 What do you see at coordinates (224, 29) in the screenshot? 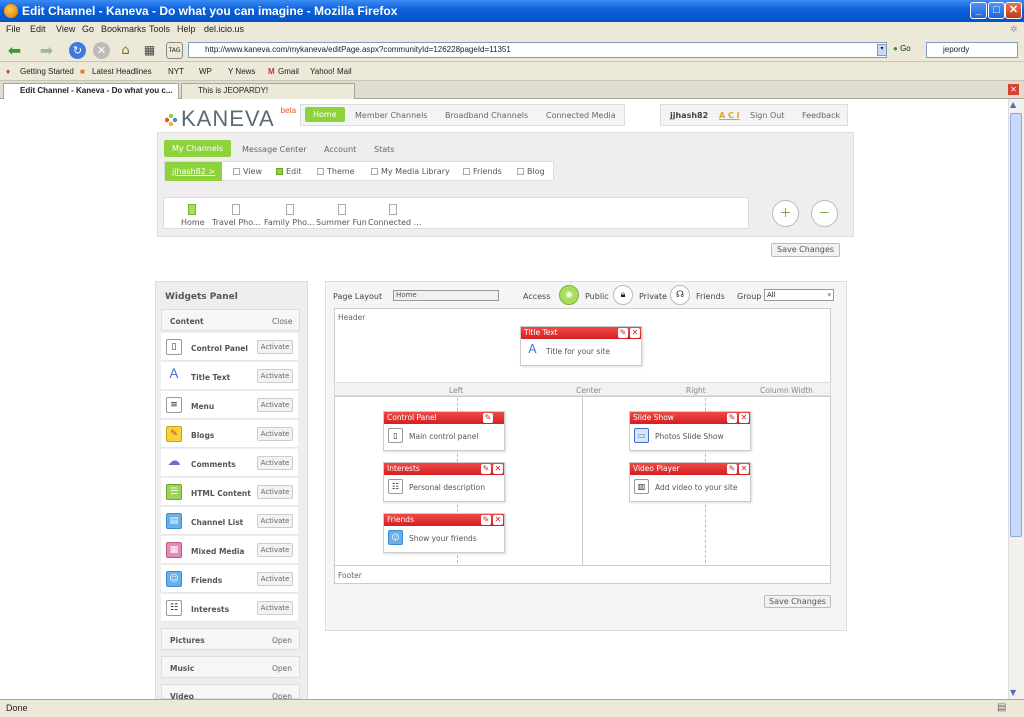
I see `menu-delicious: del.icio.us` at bounding box center [224, 29].